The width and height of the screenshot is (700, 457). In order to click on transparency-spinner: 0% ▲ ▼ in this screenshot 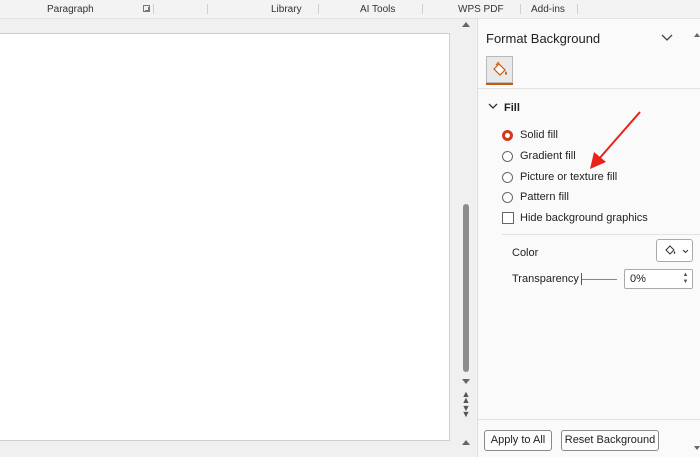, I will do `click(658, 279)`.